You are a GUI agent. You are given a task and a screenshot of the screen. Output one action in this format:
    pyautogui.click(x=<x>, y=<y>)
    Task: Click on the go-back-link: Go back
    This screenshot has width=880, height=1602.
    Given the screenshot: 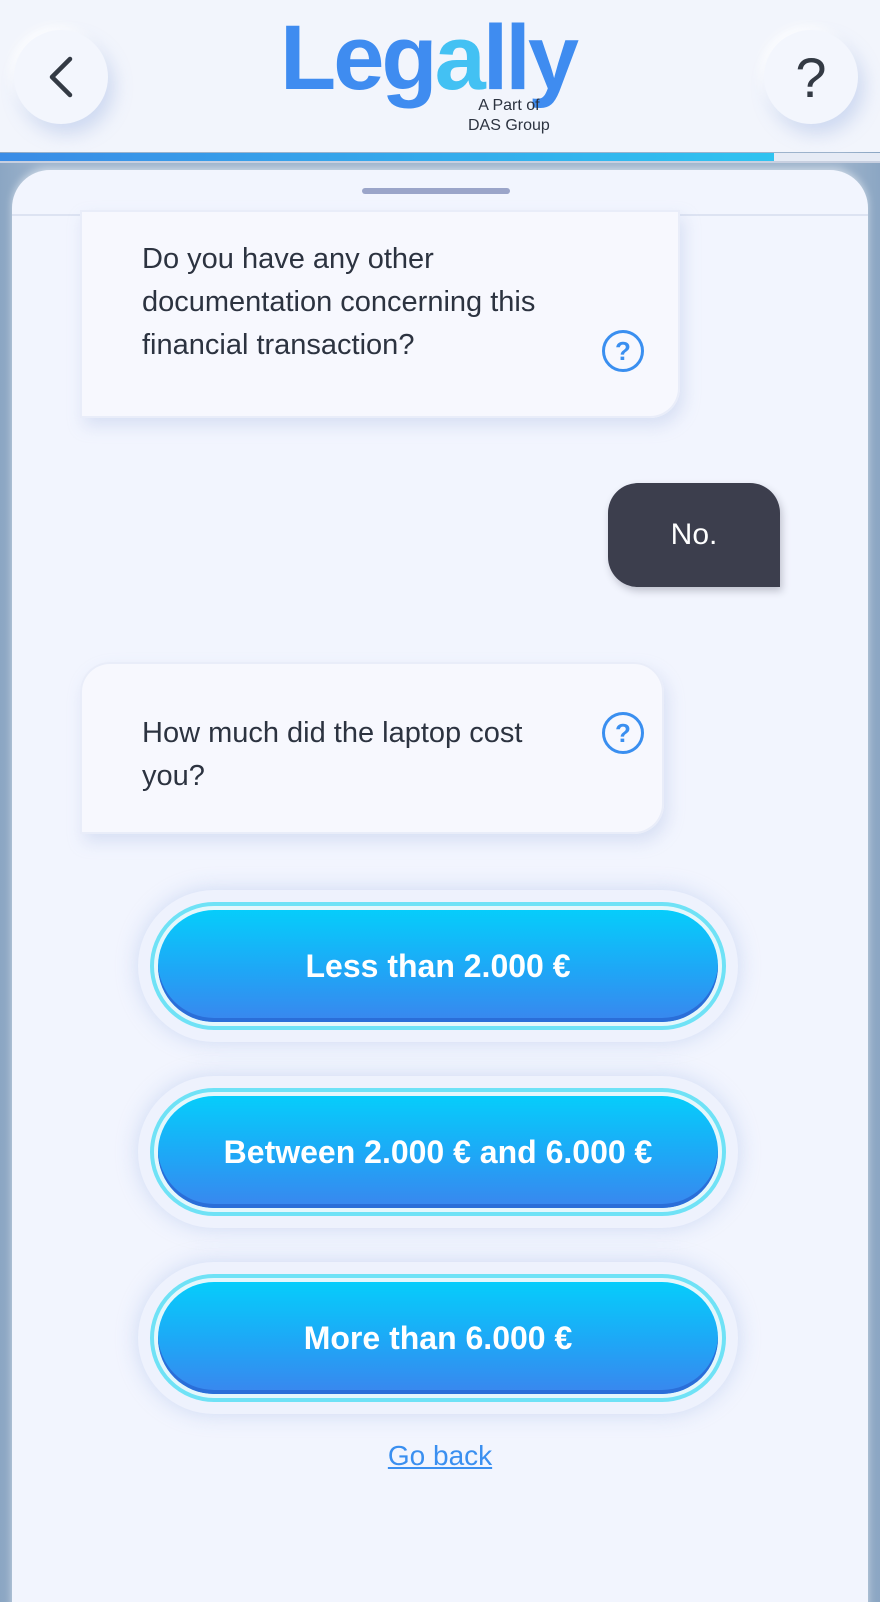 What is the action you would take?
    pyautogui.click(x=440, y=1456)
    